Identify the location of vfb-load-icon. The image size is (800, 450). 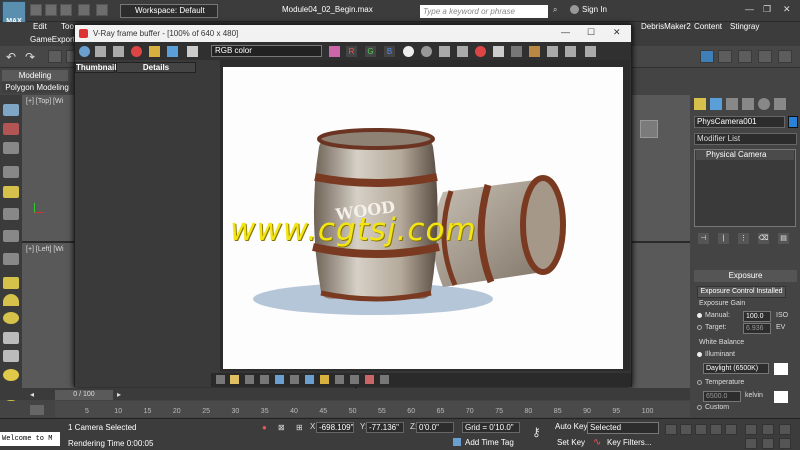
(118, 51).